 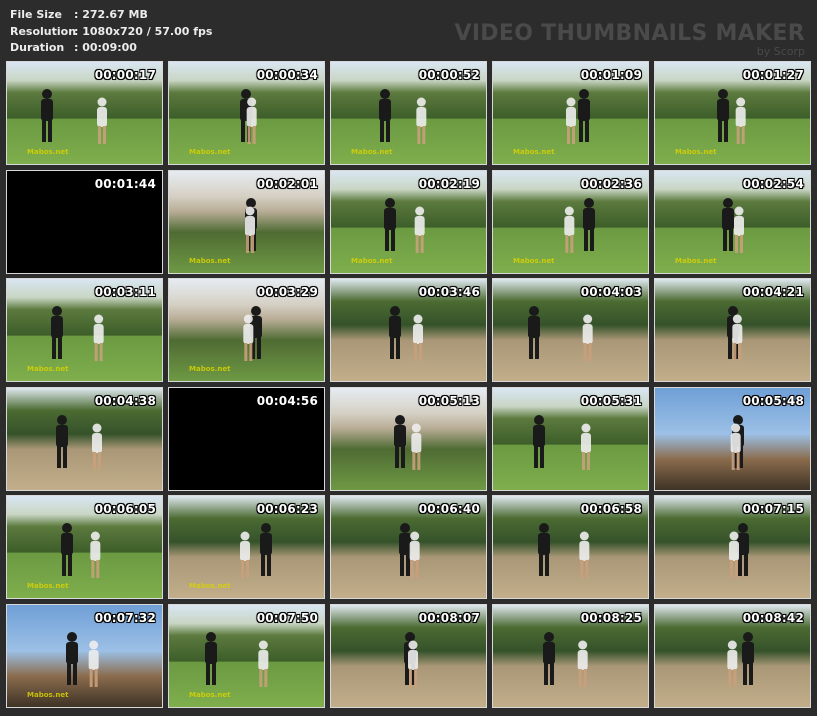 What do you see at coordinates (287, 75) in the screenshot?
I see `thumbnail-timestamp: 00:00:34` at bounding box center [287, 75].